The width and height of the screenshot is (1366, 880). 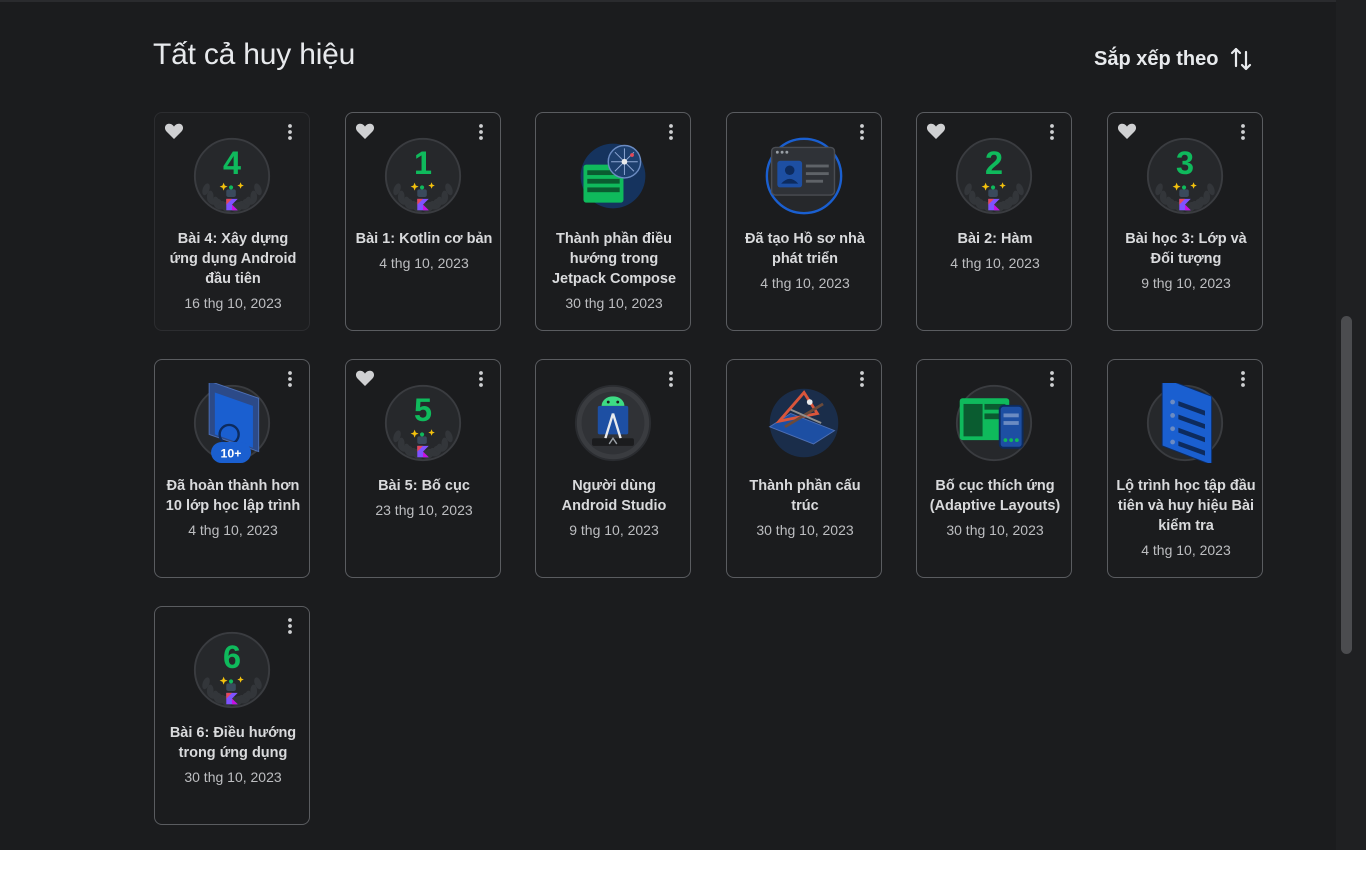 I want to click on svg-text: 4, so click(x=232, y=163).